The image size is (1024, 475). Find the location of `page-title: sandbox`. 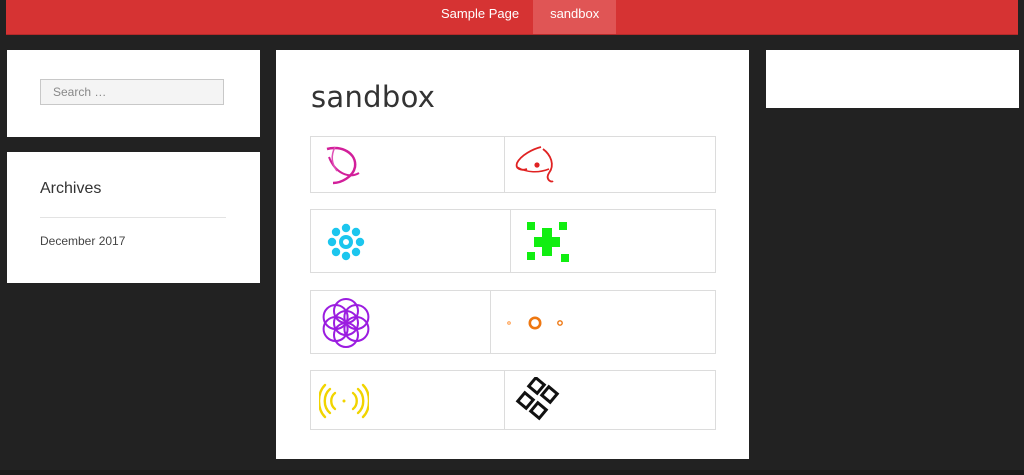

page-title: sandbox is located at coordinates (373, 97).